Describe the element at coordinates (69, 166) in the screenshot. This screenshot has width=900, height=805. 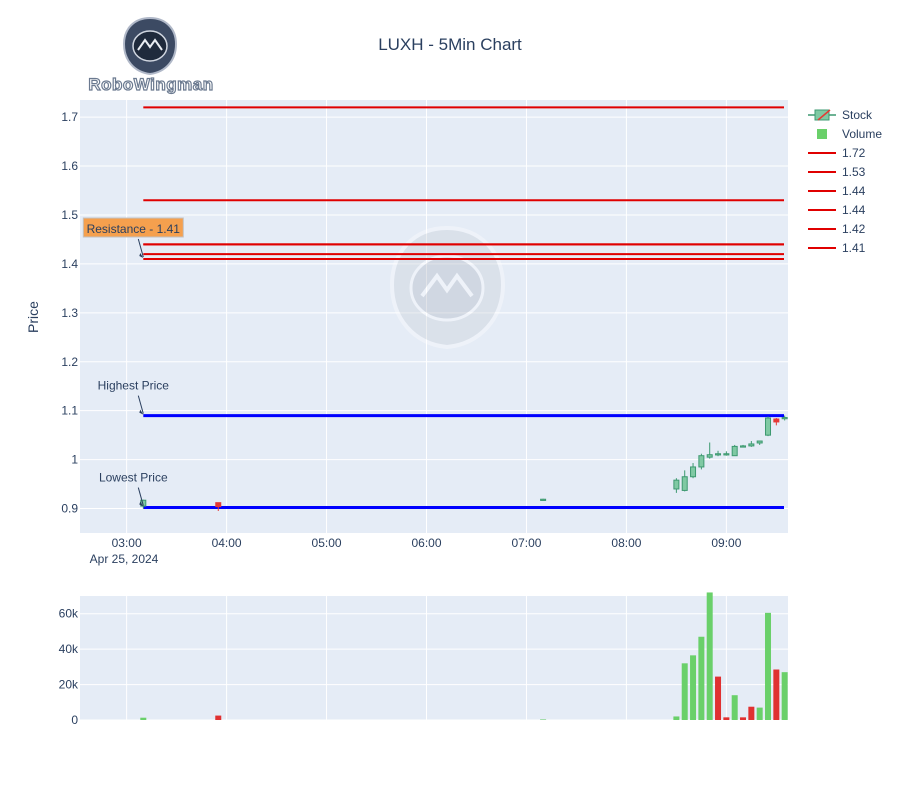
I see `price-tick-label: 1.6` at that location.